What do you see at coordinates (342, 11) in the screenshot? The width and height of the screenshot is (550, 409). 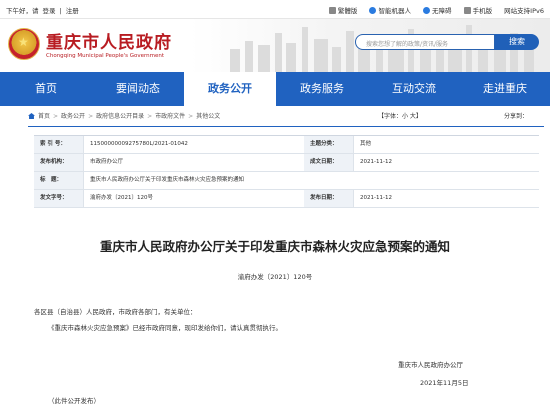 I see `traditional-chinese-link: 繁體版` at bounding box center [342, 11].